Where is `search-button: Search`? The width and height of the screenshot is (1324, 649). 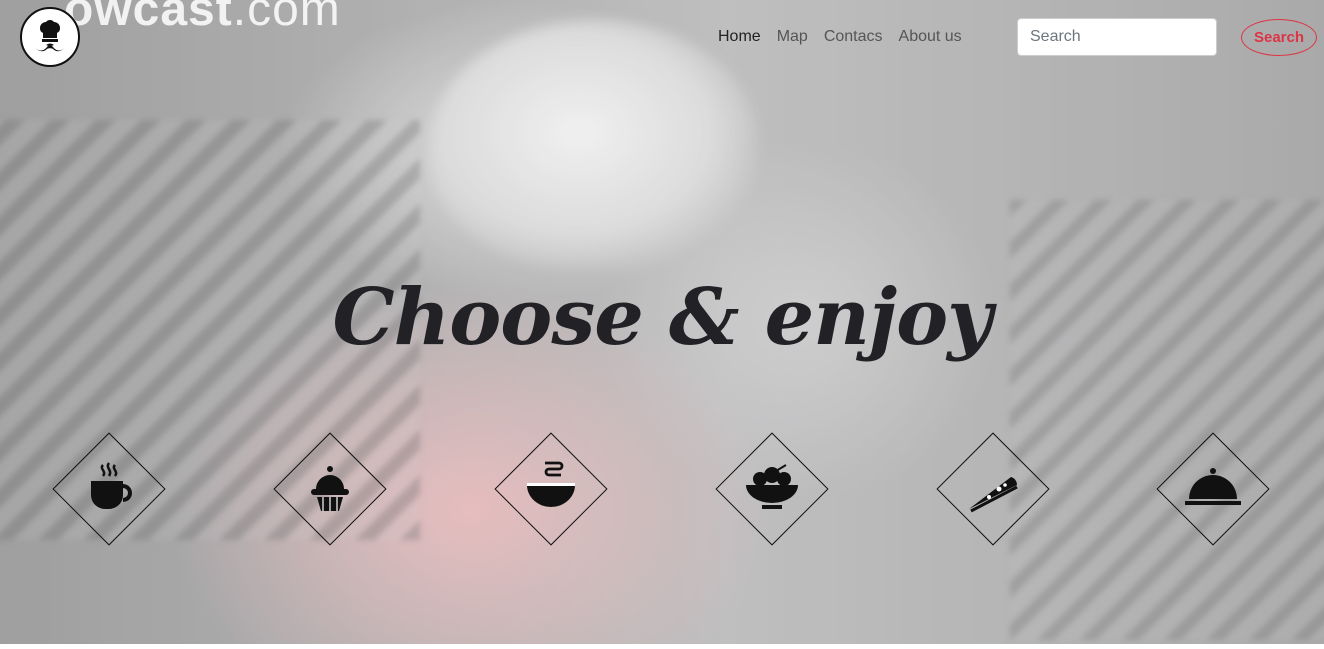 search-button: Search is located at coordinates (1279, 37).